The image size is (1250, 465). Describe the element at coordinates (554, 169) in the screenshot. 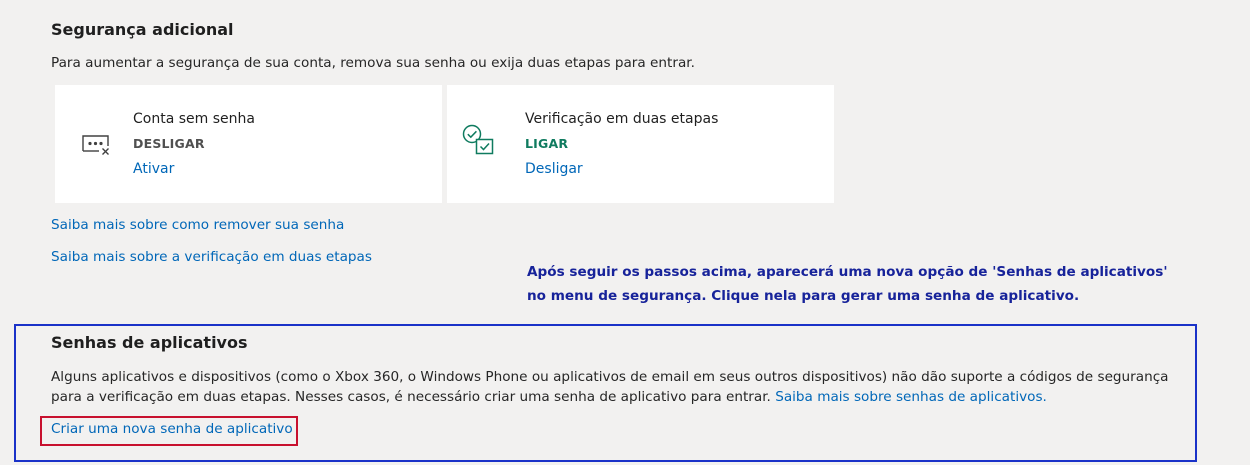

I see `two-step-disable-link: Desligar` at that location.